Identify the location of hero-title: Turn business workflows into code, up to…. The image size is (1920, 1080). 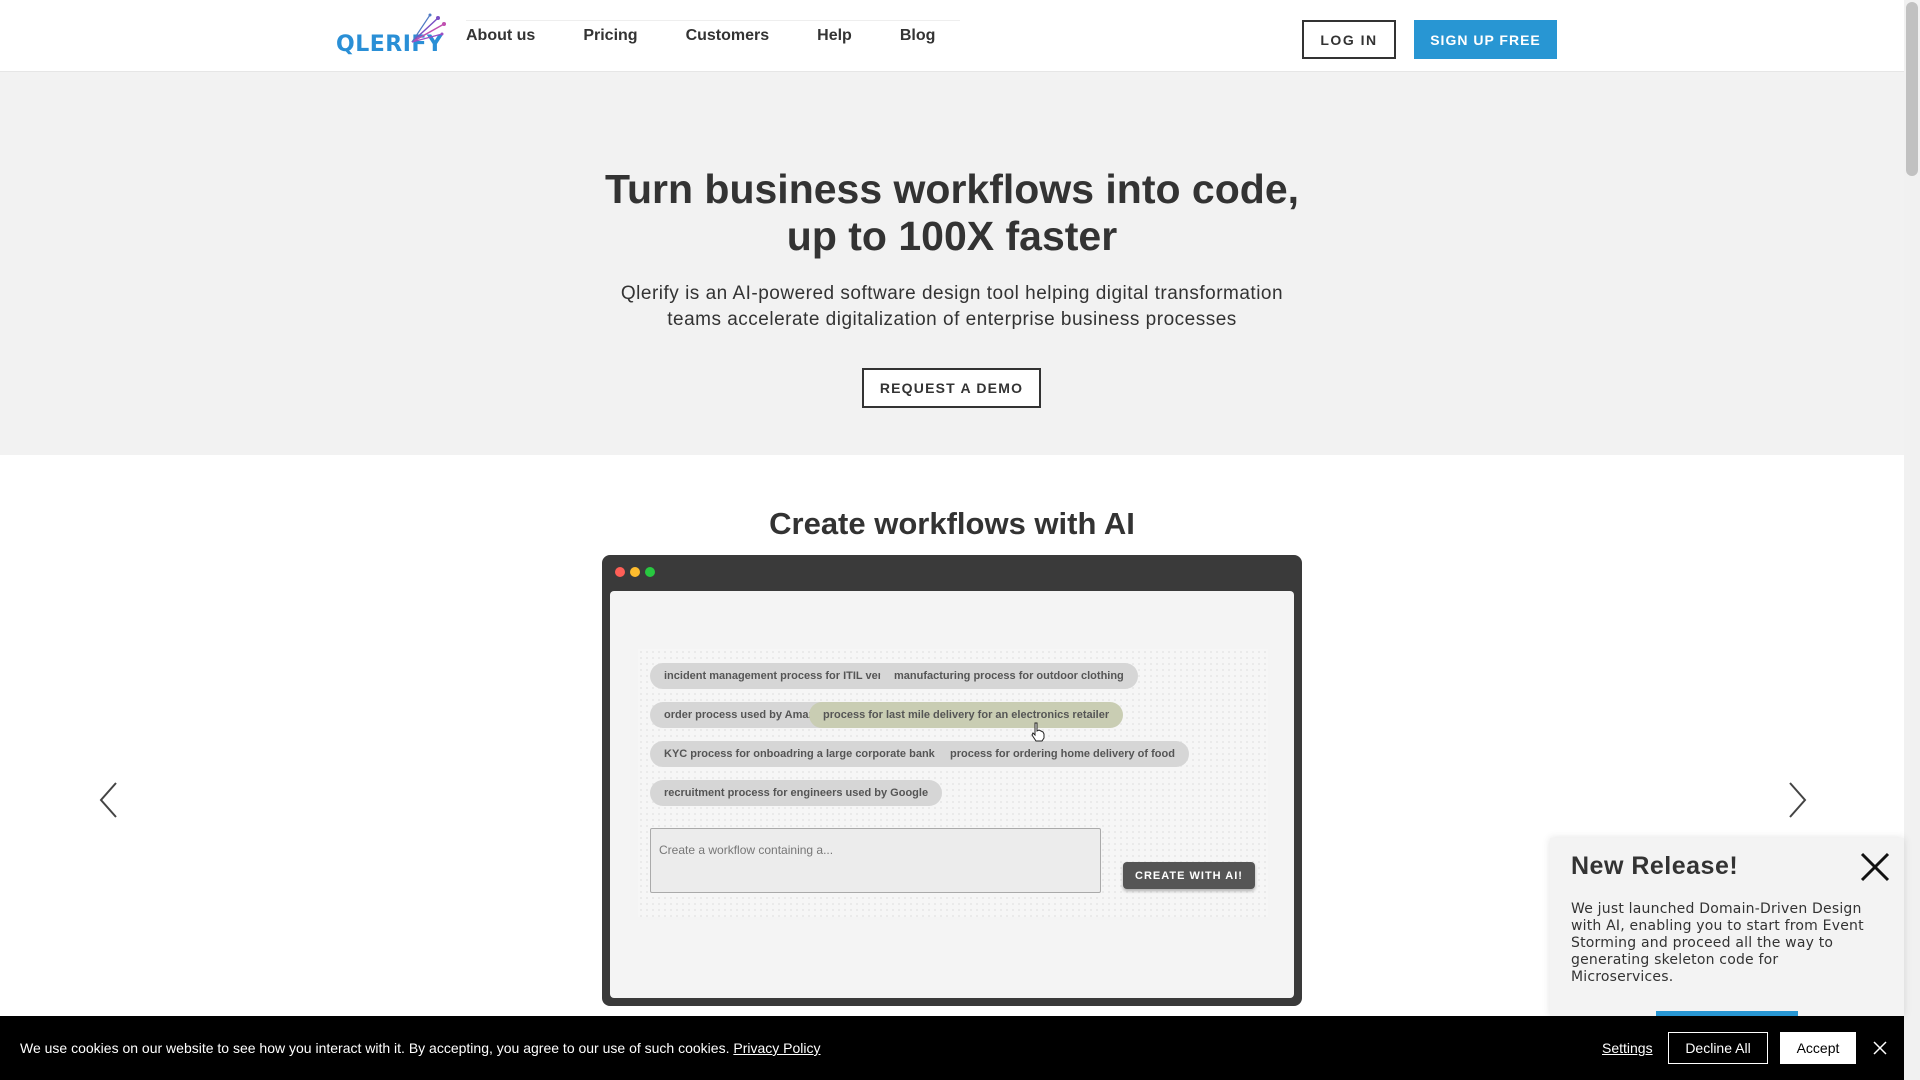
(952, 213).